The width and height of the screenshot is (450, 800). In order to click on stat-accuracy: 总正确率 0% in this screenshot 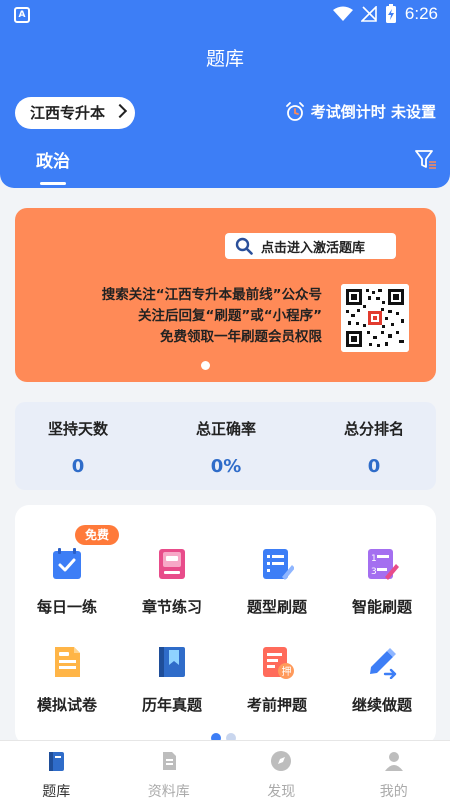, I will do `click(226, 447)`.